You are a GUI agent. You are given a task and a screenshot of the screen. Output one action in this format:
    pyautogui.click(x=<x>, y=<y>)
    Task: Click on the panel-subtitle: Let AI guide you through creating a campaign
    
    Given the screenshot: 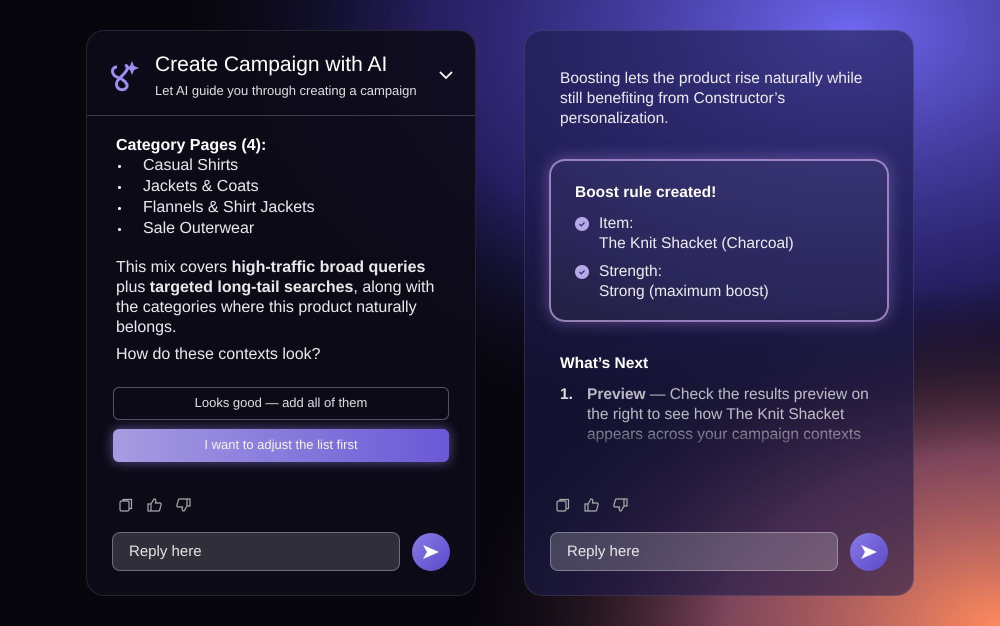 What is the action you would take?
    pyautogui.click(x=286, y=91)
    